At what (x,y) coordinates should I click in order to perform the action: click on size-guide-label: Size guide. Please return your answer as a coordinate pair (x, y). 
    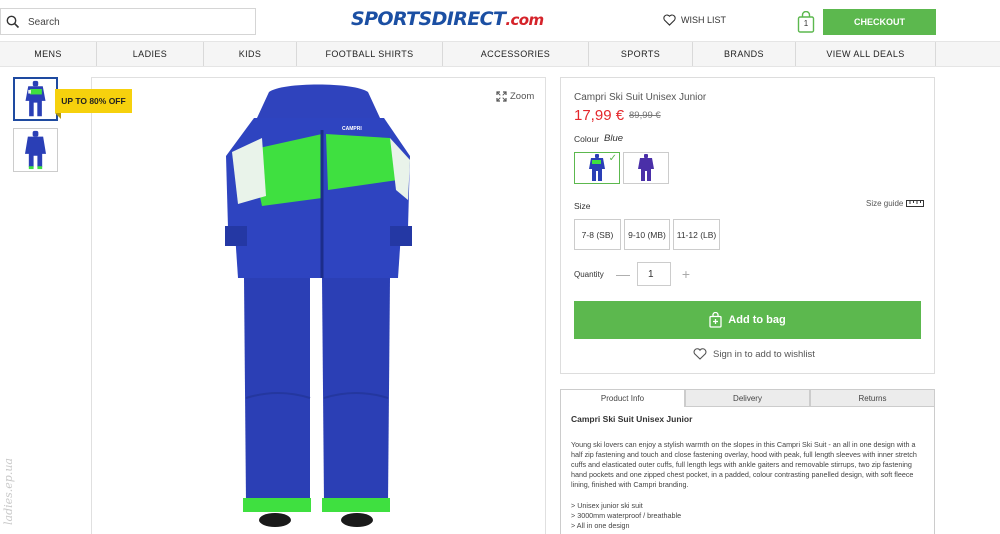
    Looking at the image, I should click on (885, 203).